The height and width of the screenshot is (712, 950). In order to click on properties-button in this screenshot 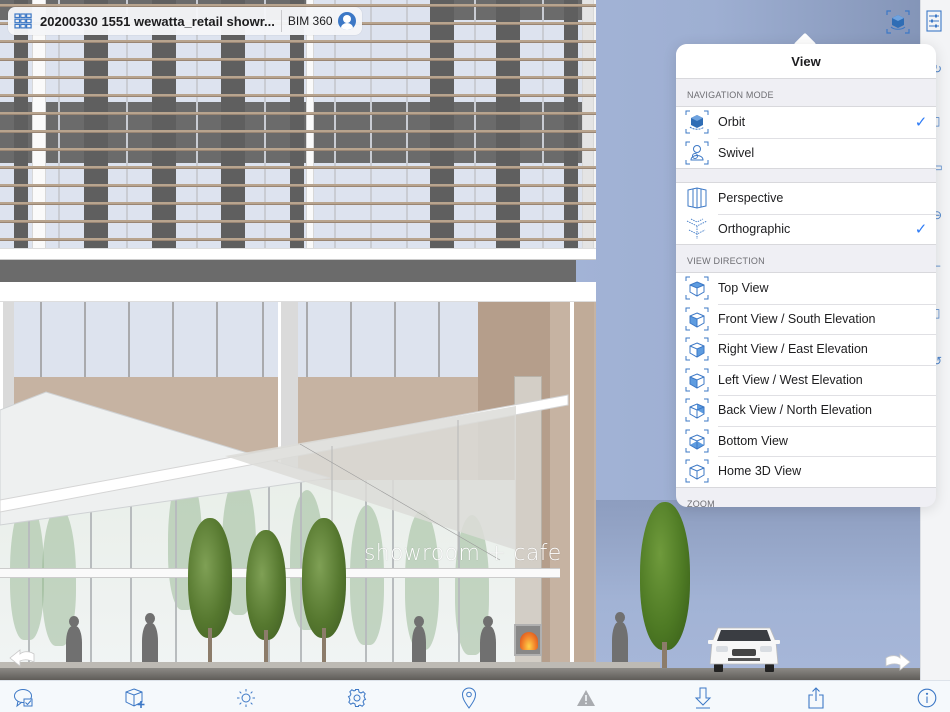, I will do `click(935, 21)`.